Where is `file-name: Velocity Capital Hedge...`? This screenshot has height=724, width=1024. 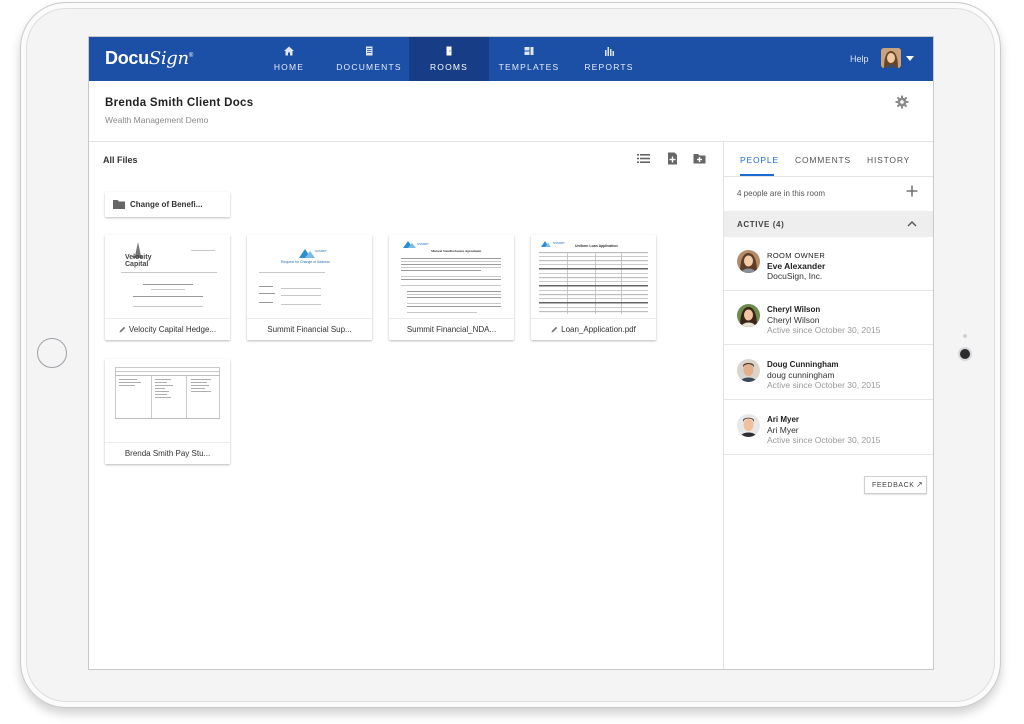
file-name: Velocity Capital Hedge... is located at coordinates (172, 329).